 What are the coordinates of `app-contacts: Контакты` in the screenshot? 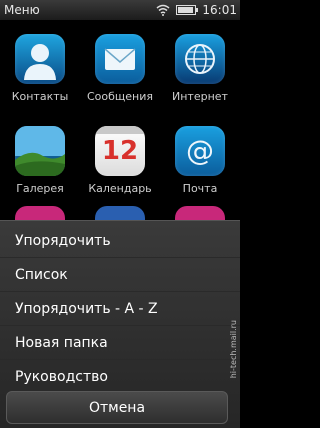 It's located at (40, 72).